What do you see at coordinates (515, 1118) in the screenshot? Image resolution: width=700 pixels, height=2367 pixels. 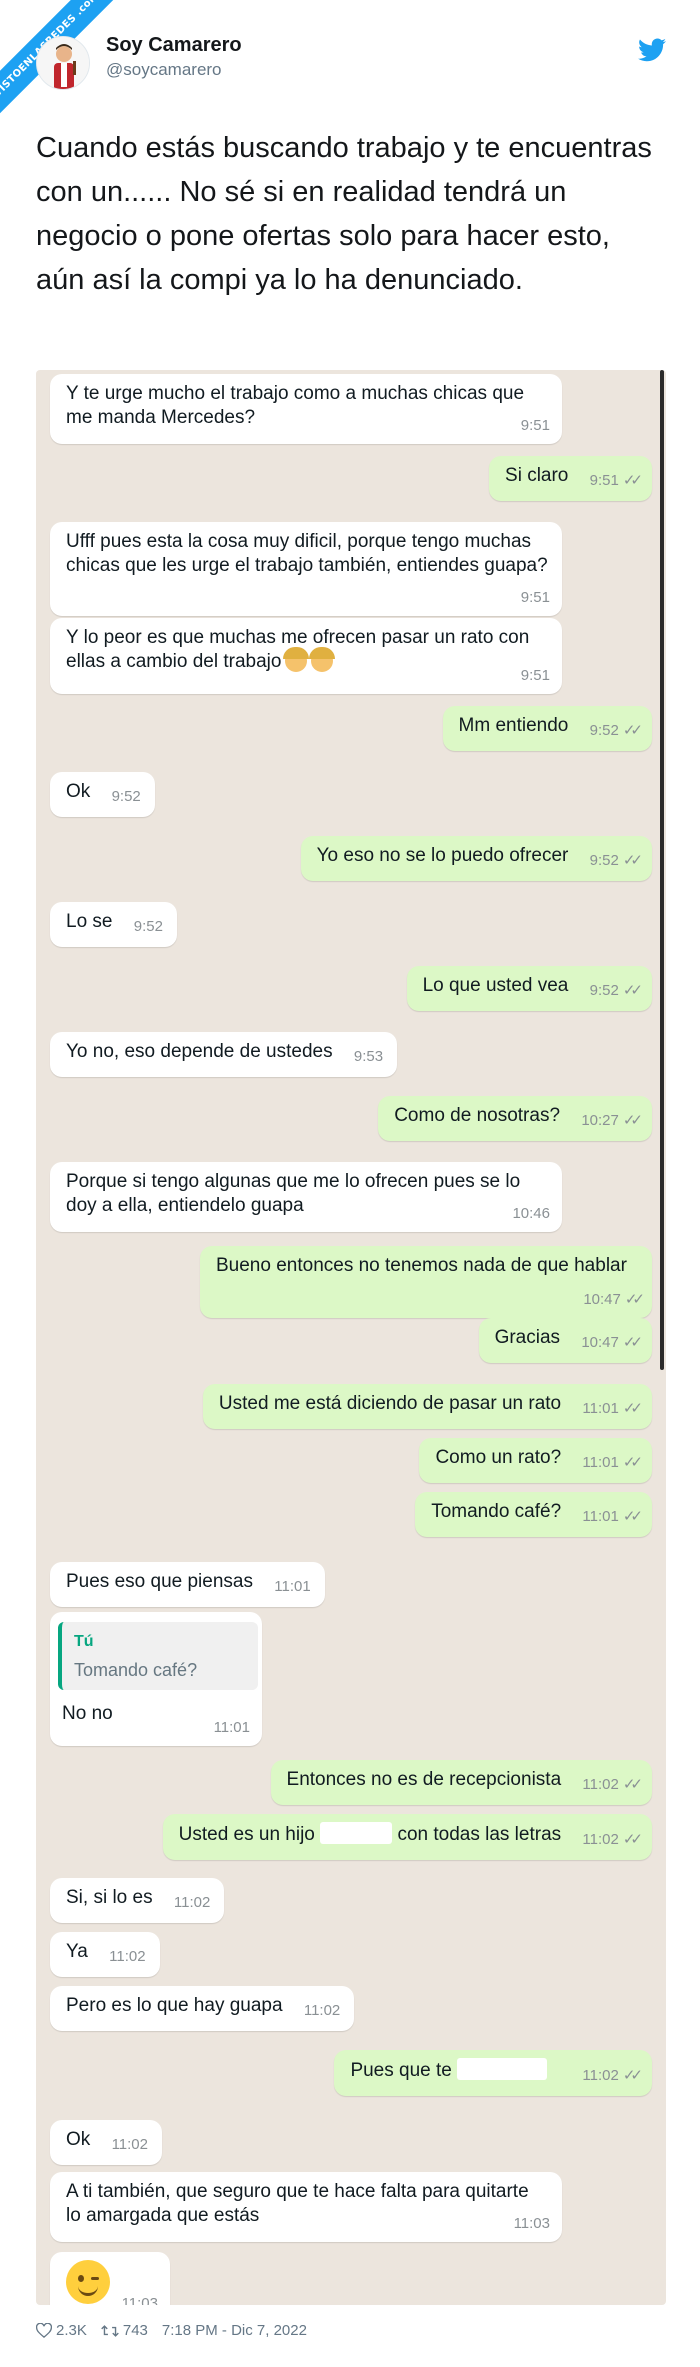 I see `message-outgoing: Como de nosotras? 10:27 ✓✓` at bounding box center [515, 1118].